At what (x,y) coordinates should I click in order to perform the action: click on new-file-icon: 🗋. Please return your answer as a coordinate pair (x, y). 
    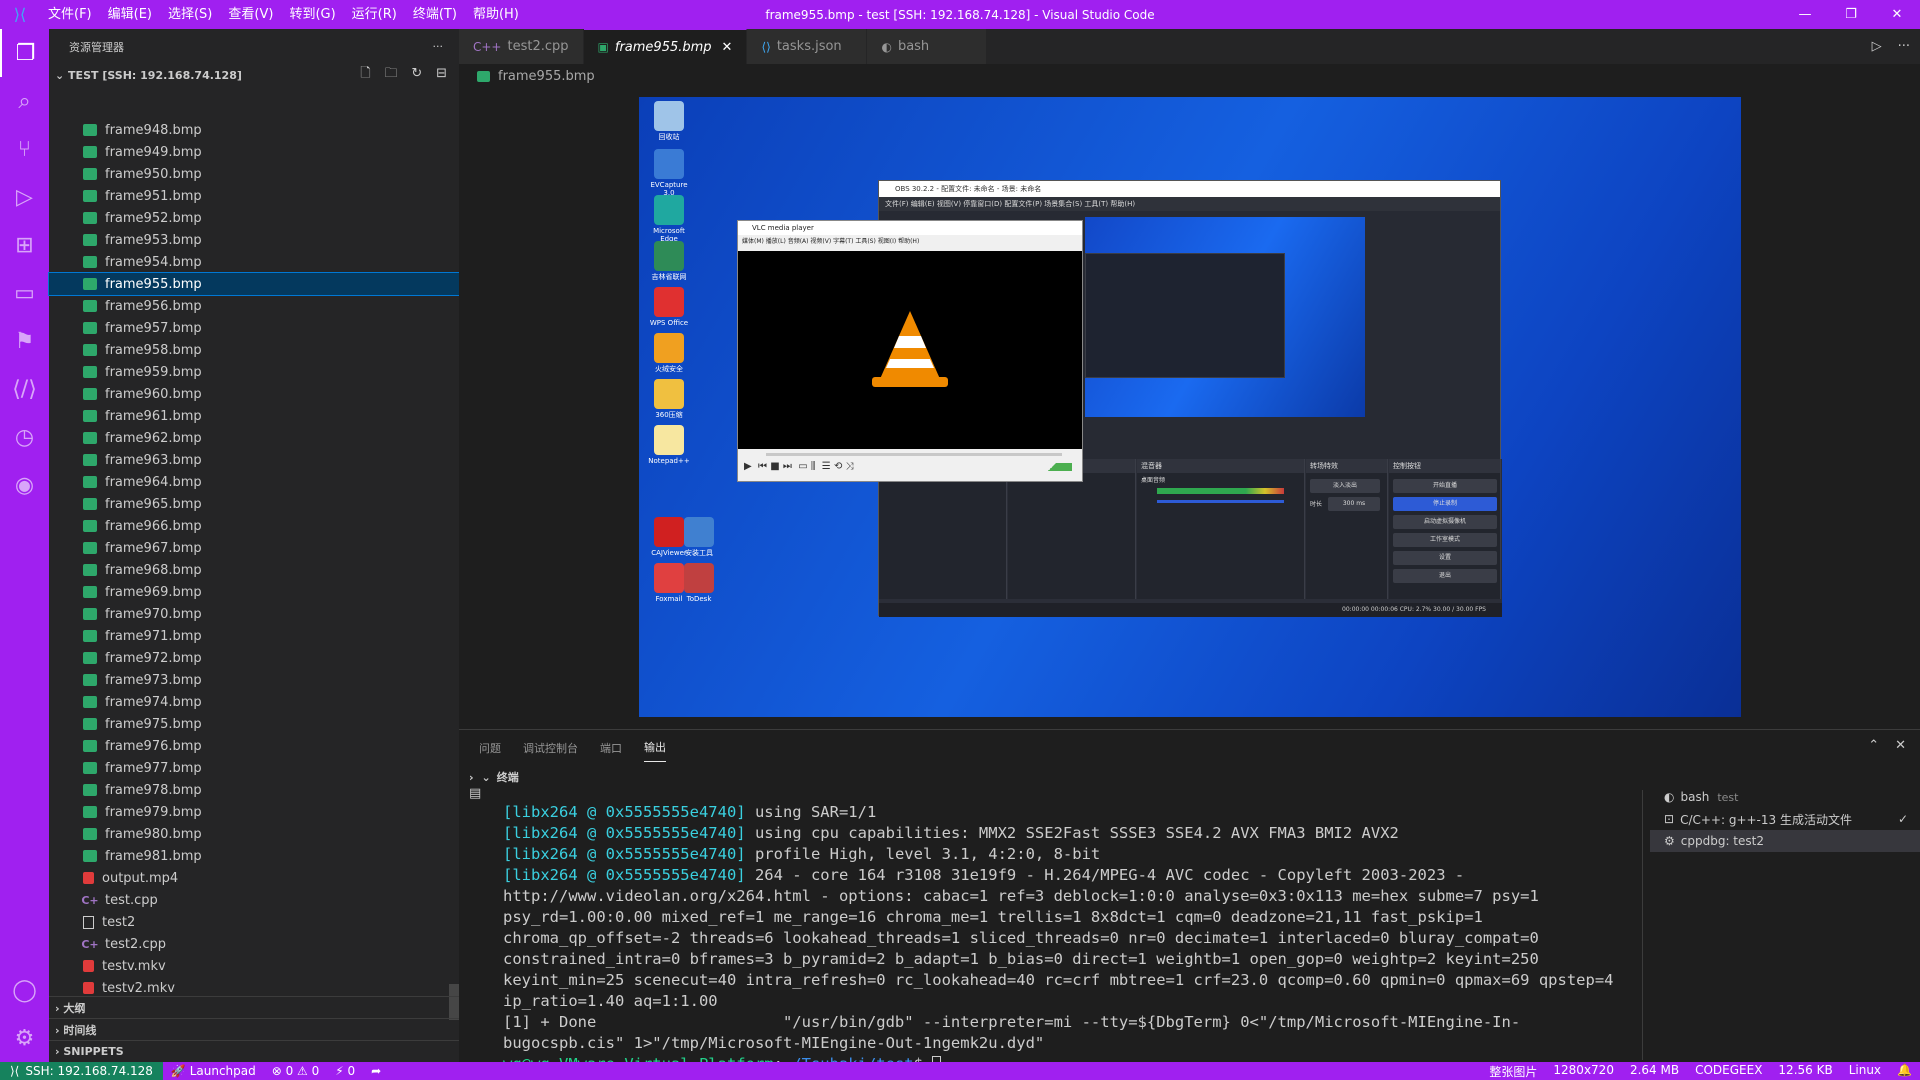
    Looking at the image, I should click on (365, 73).